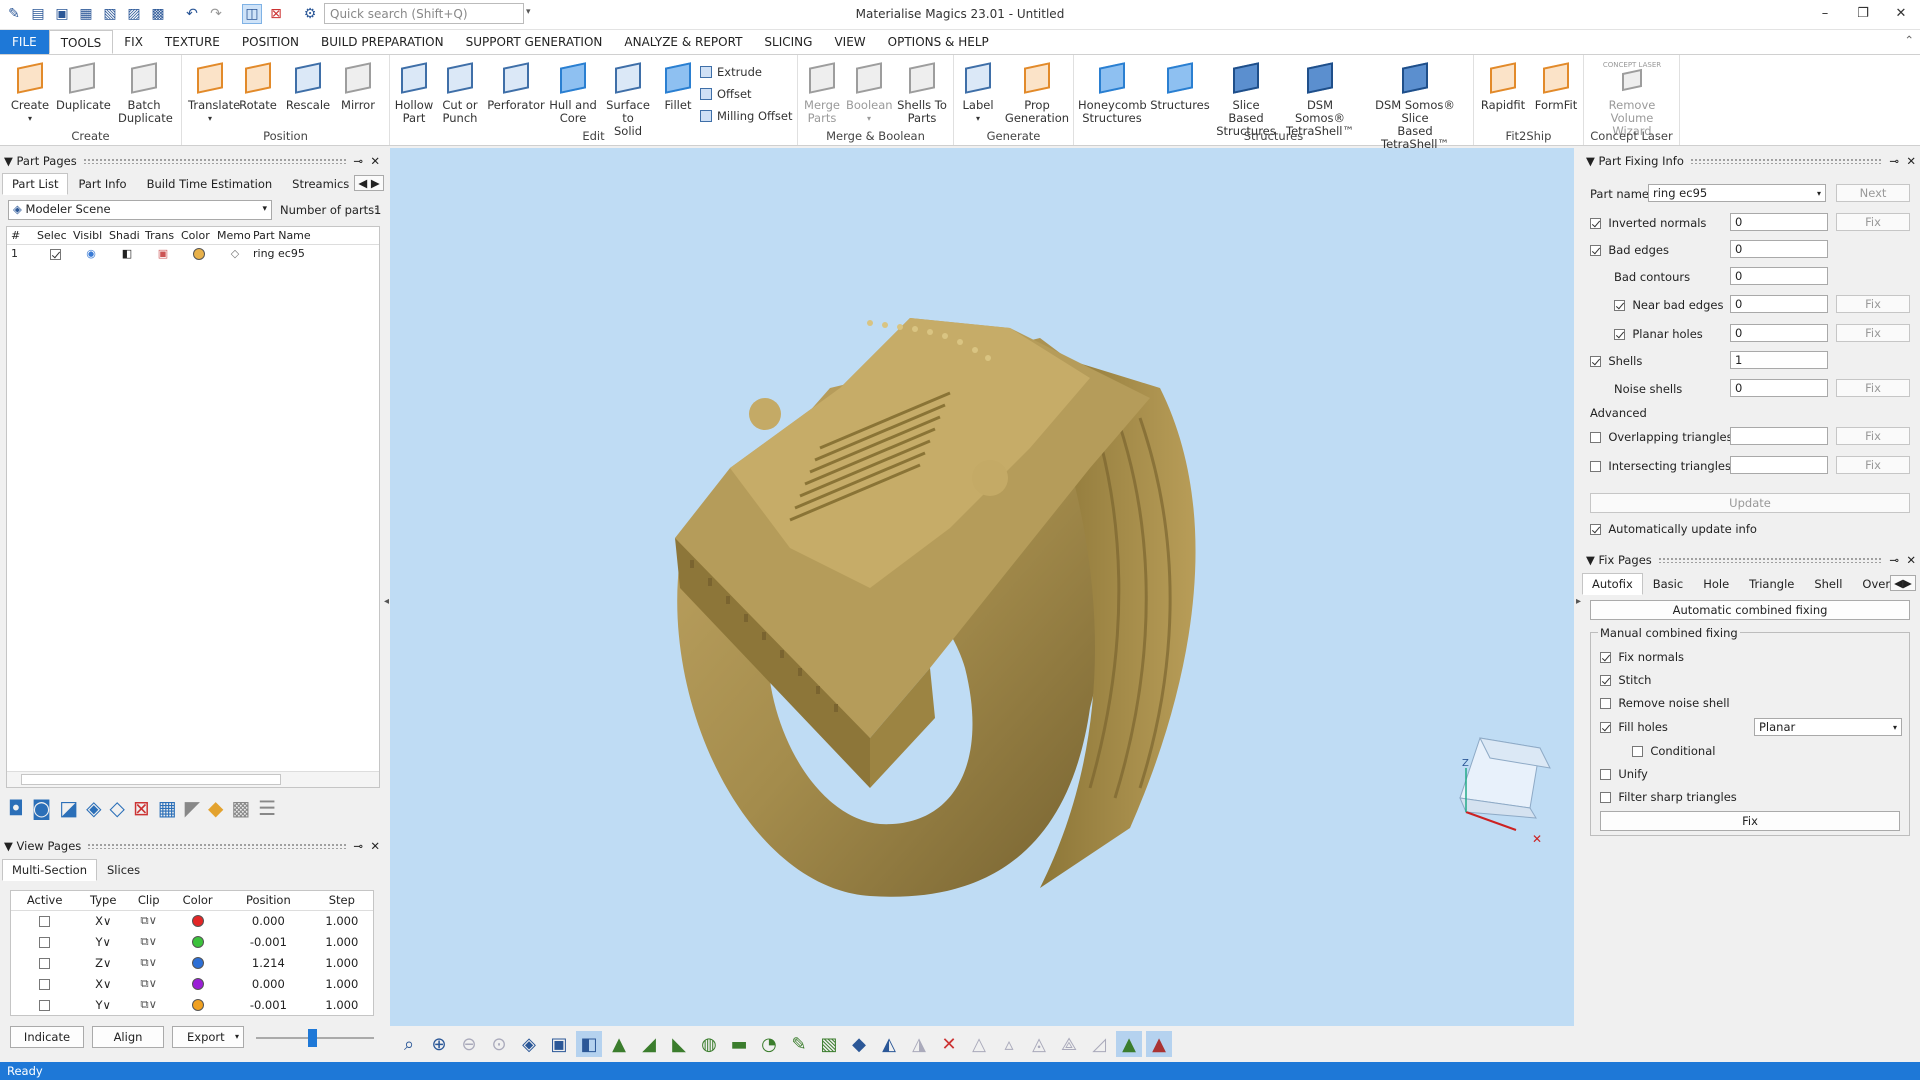 This screenshot has height=1080, width=1920. Describe the element at coordinates (1660, 466) in the screenshot. I see `intersecting-row: Intersecting triangles` at that location.